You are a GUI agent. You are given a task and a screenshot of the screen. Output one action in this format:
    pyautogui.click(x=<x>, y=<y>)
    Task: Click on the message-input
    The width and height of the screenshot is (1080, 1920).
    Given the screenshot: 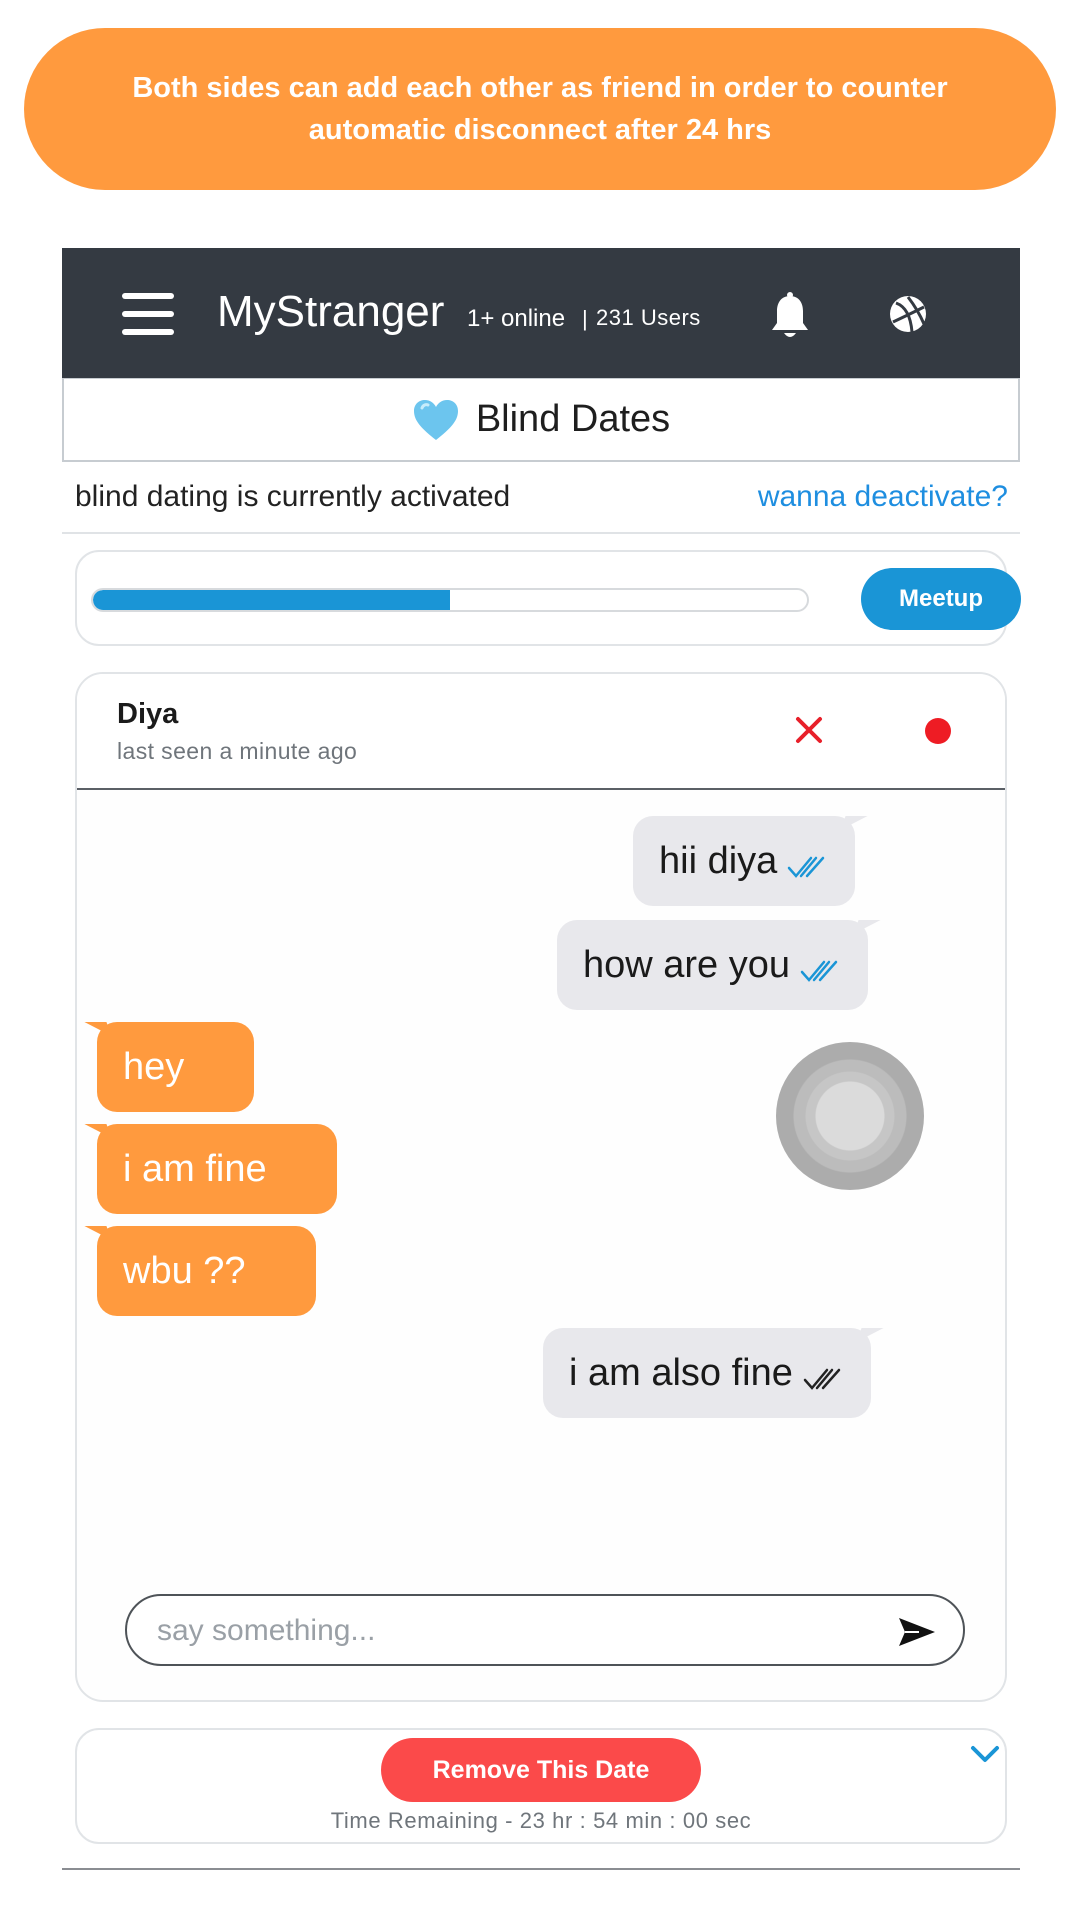 What is the action you would take?
    pyautogui.click(x=507, y=1631)
    